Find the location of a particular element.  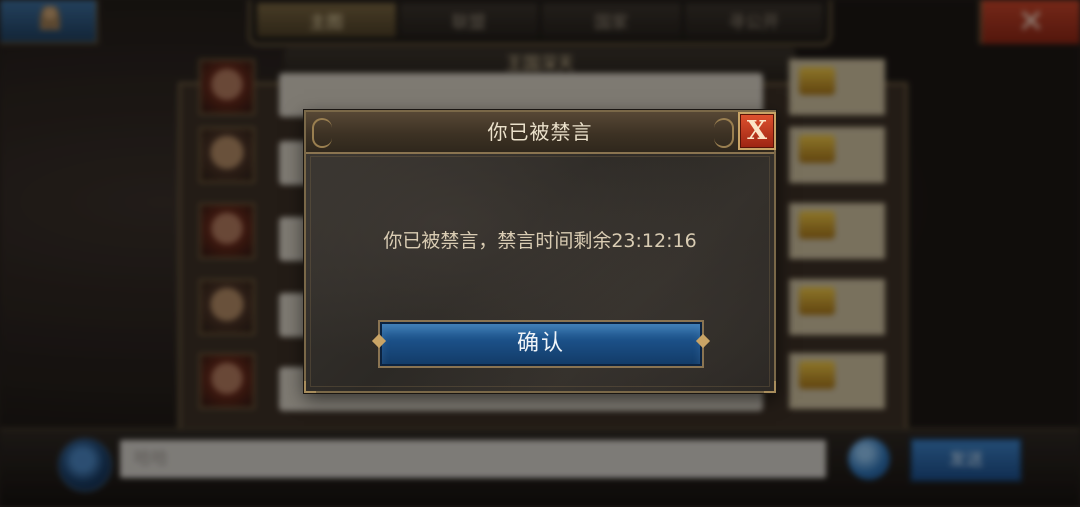

confirm-button: 确认 is located at coordinates (541, 344).